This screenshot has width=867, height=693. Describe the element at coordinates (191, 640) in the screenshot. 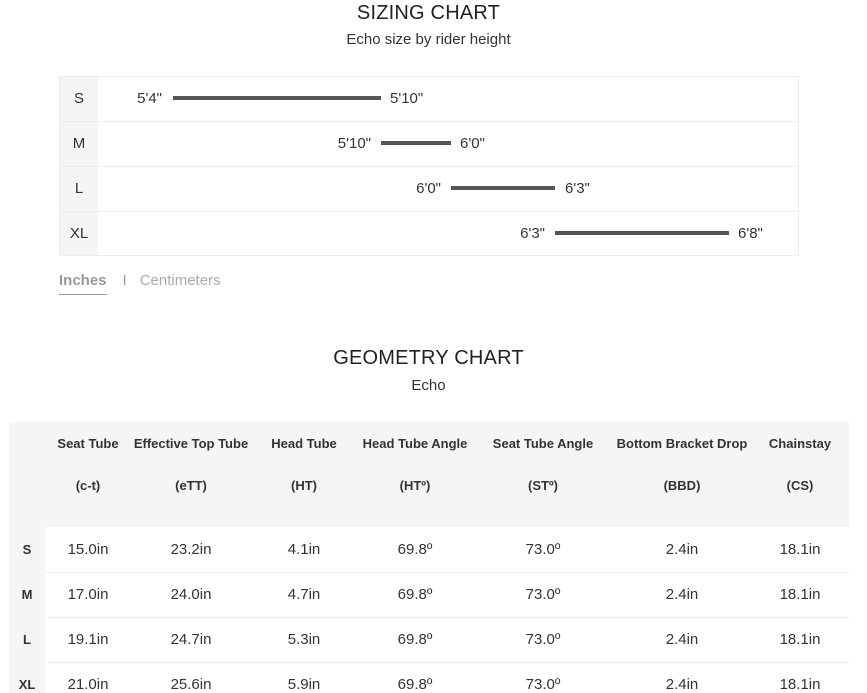

I see `table-cell: 24.7in` at that location.